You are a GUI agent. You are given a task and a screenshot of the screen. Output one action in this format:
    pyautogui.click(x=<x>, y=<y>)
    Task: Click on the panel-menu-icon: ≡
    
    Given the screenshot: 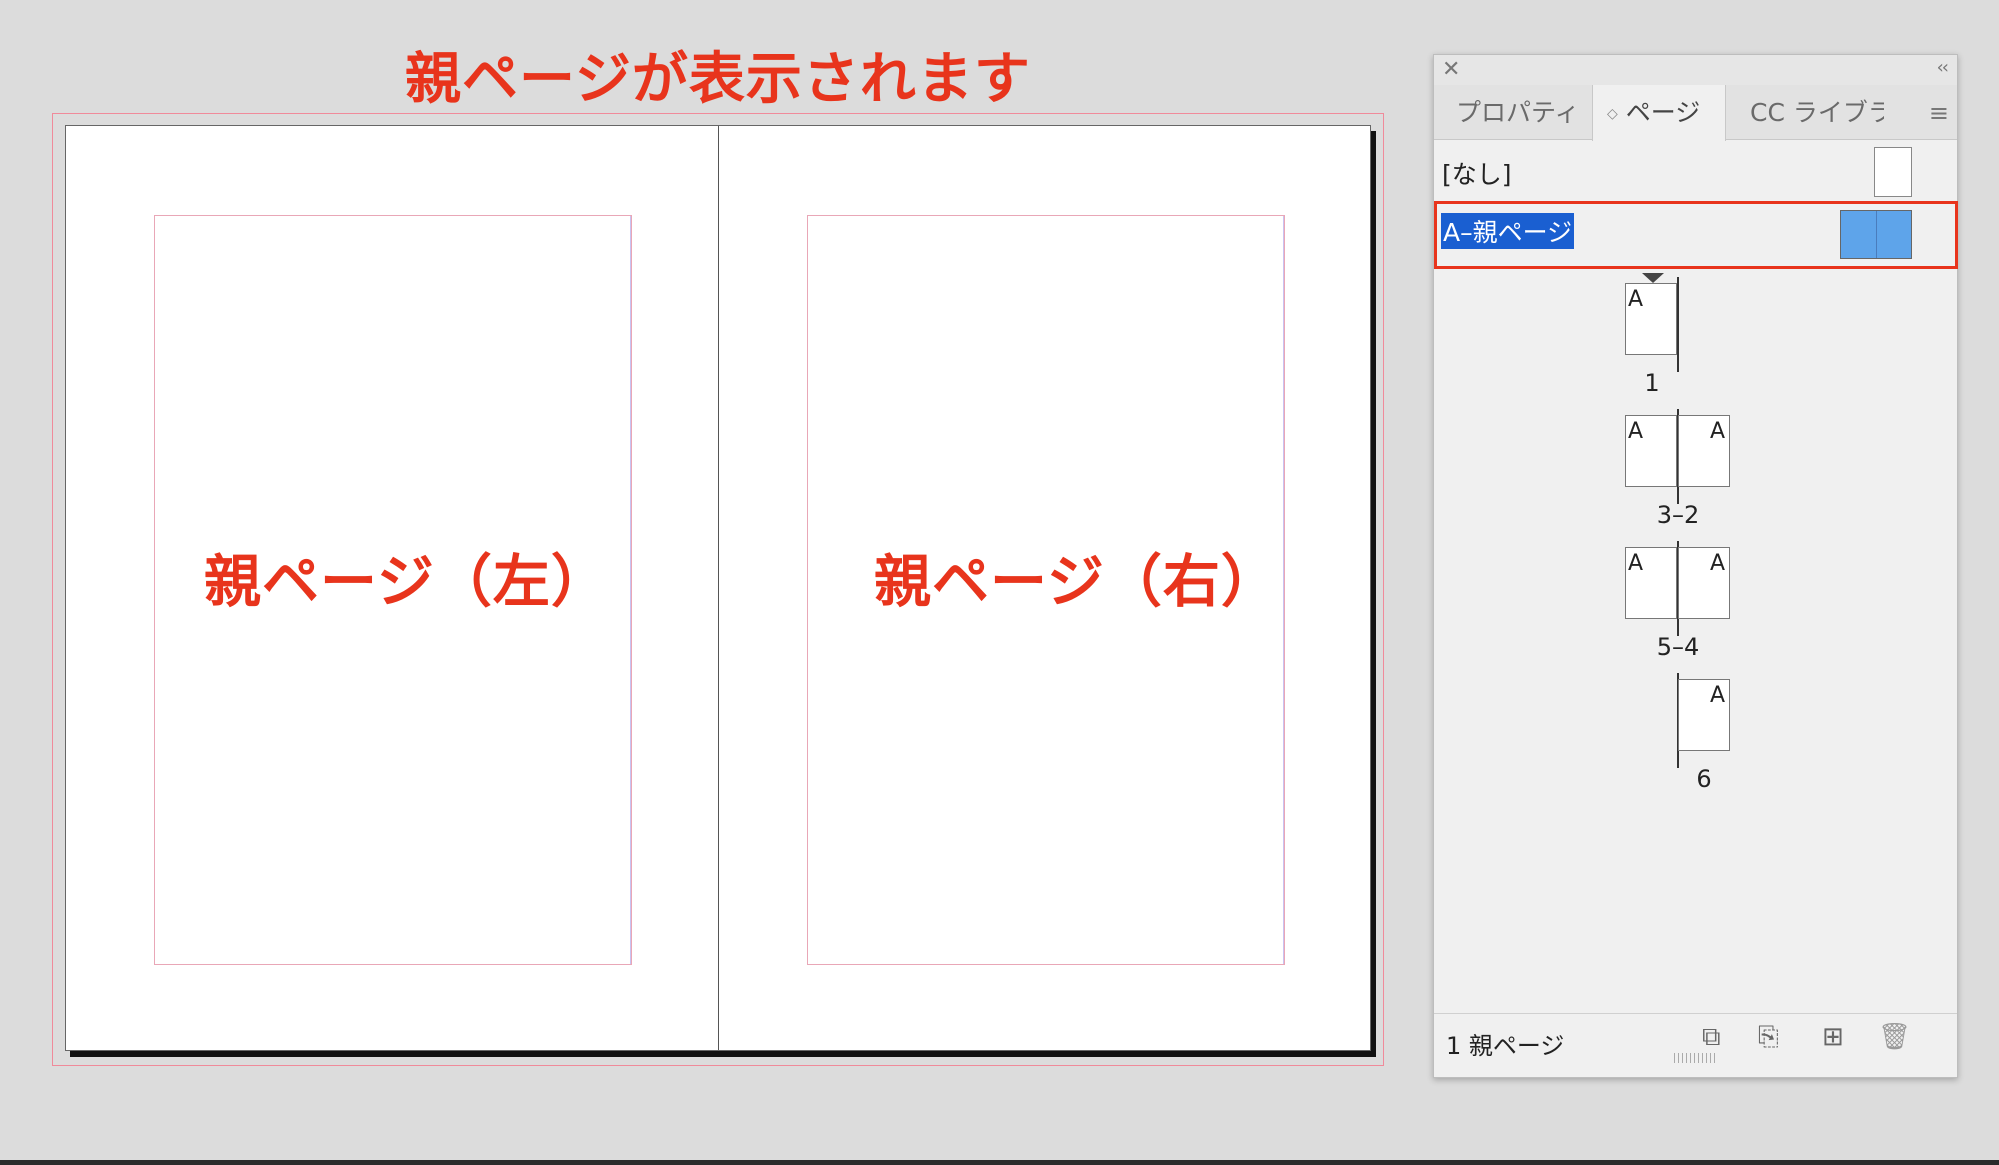 What is the action you would take?
    pyautogui.click(x=1939, y=113)
    